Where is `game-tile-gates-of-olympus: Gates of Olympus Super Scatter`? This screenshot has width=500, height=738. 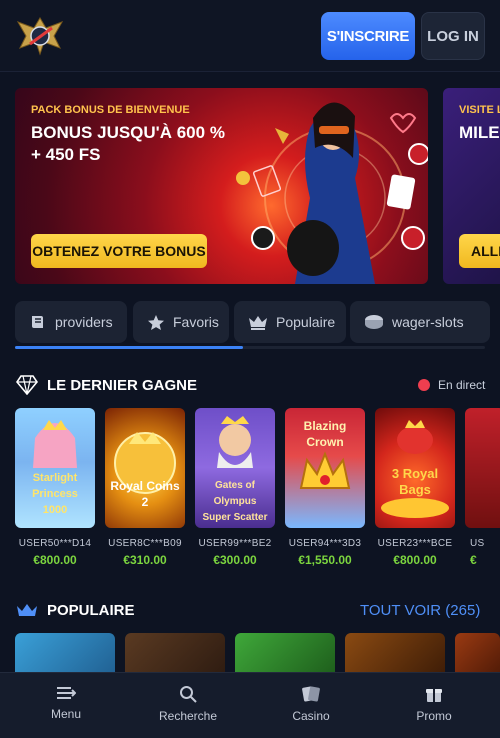 game-tile-gates-of-olympus: Gates of Olympus Super Scatter is located at coordinates (235, 468).